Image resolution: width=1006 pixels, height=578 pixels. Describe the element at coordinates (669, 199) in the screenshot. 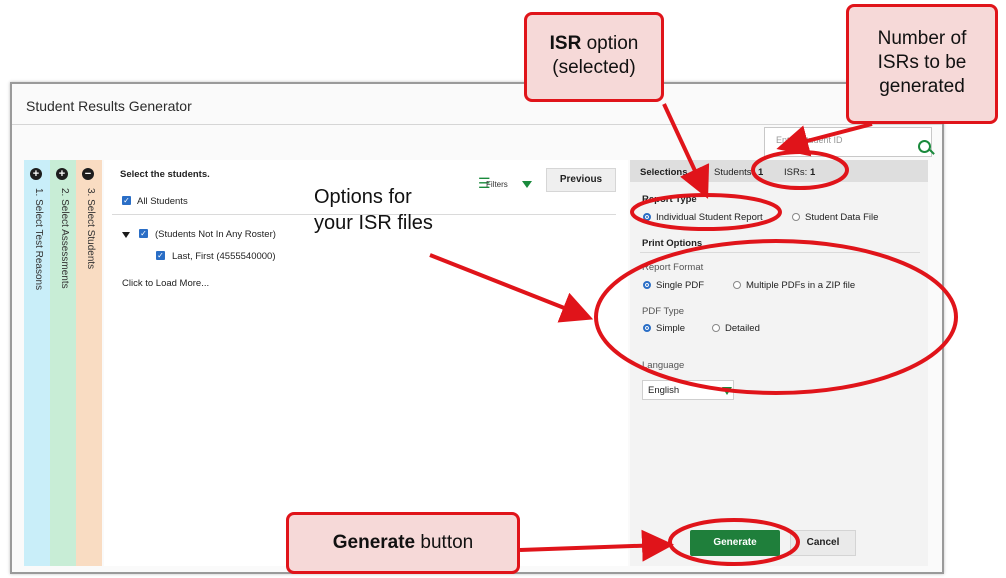

I see `report-type-heading: Report Type` at that location.